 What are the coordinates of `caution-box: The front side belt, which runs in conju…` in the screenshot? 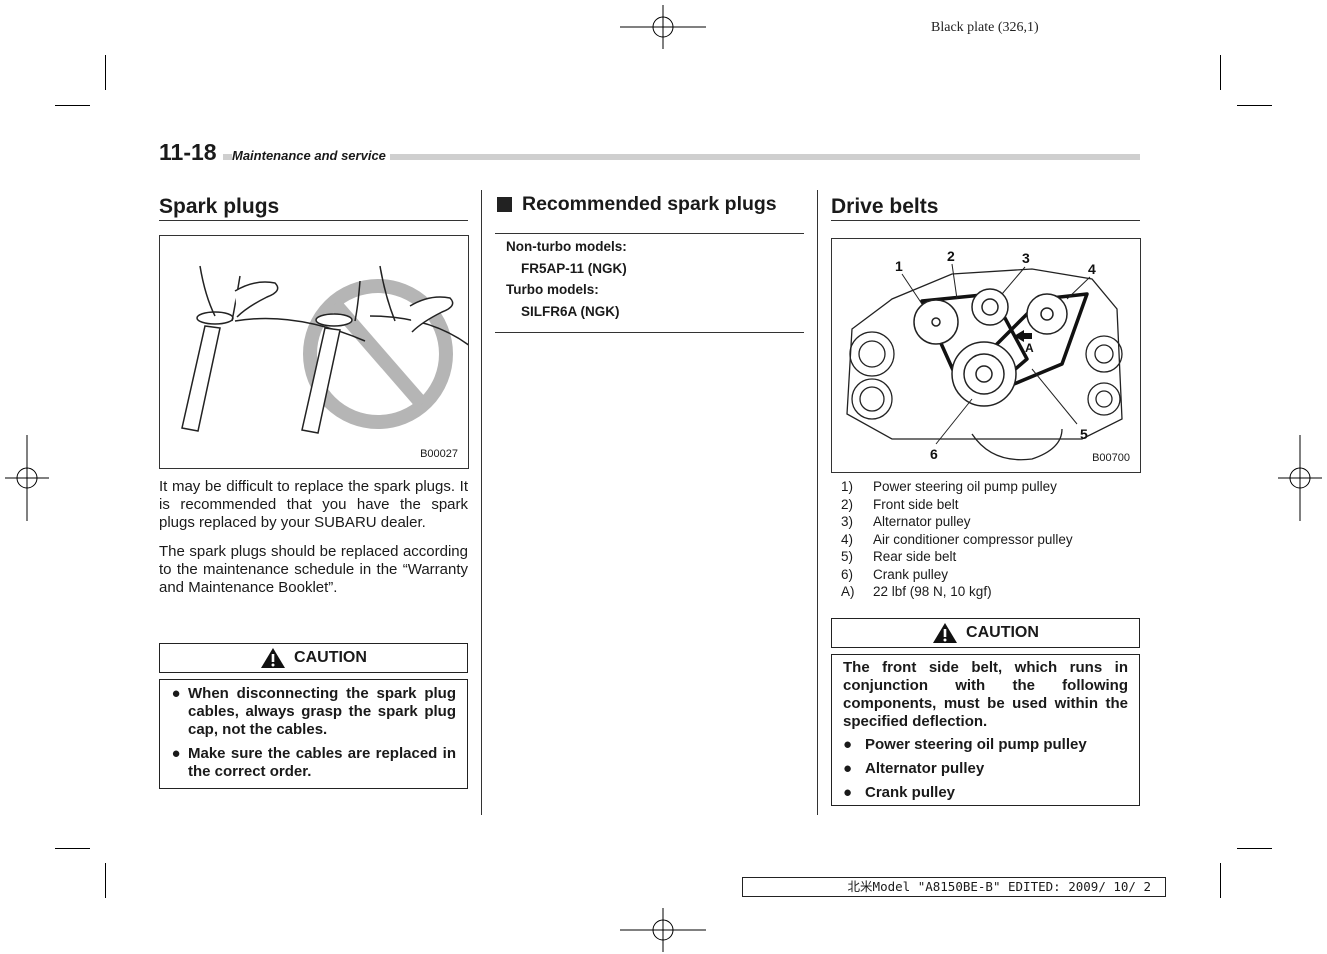 It's located at (985, 730).